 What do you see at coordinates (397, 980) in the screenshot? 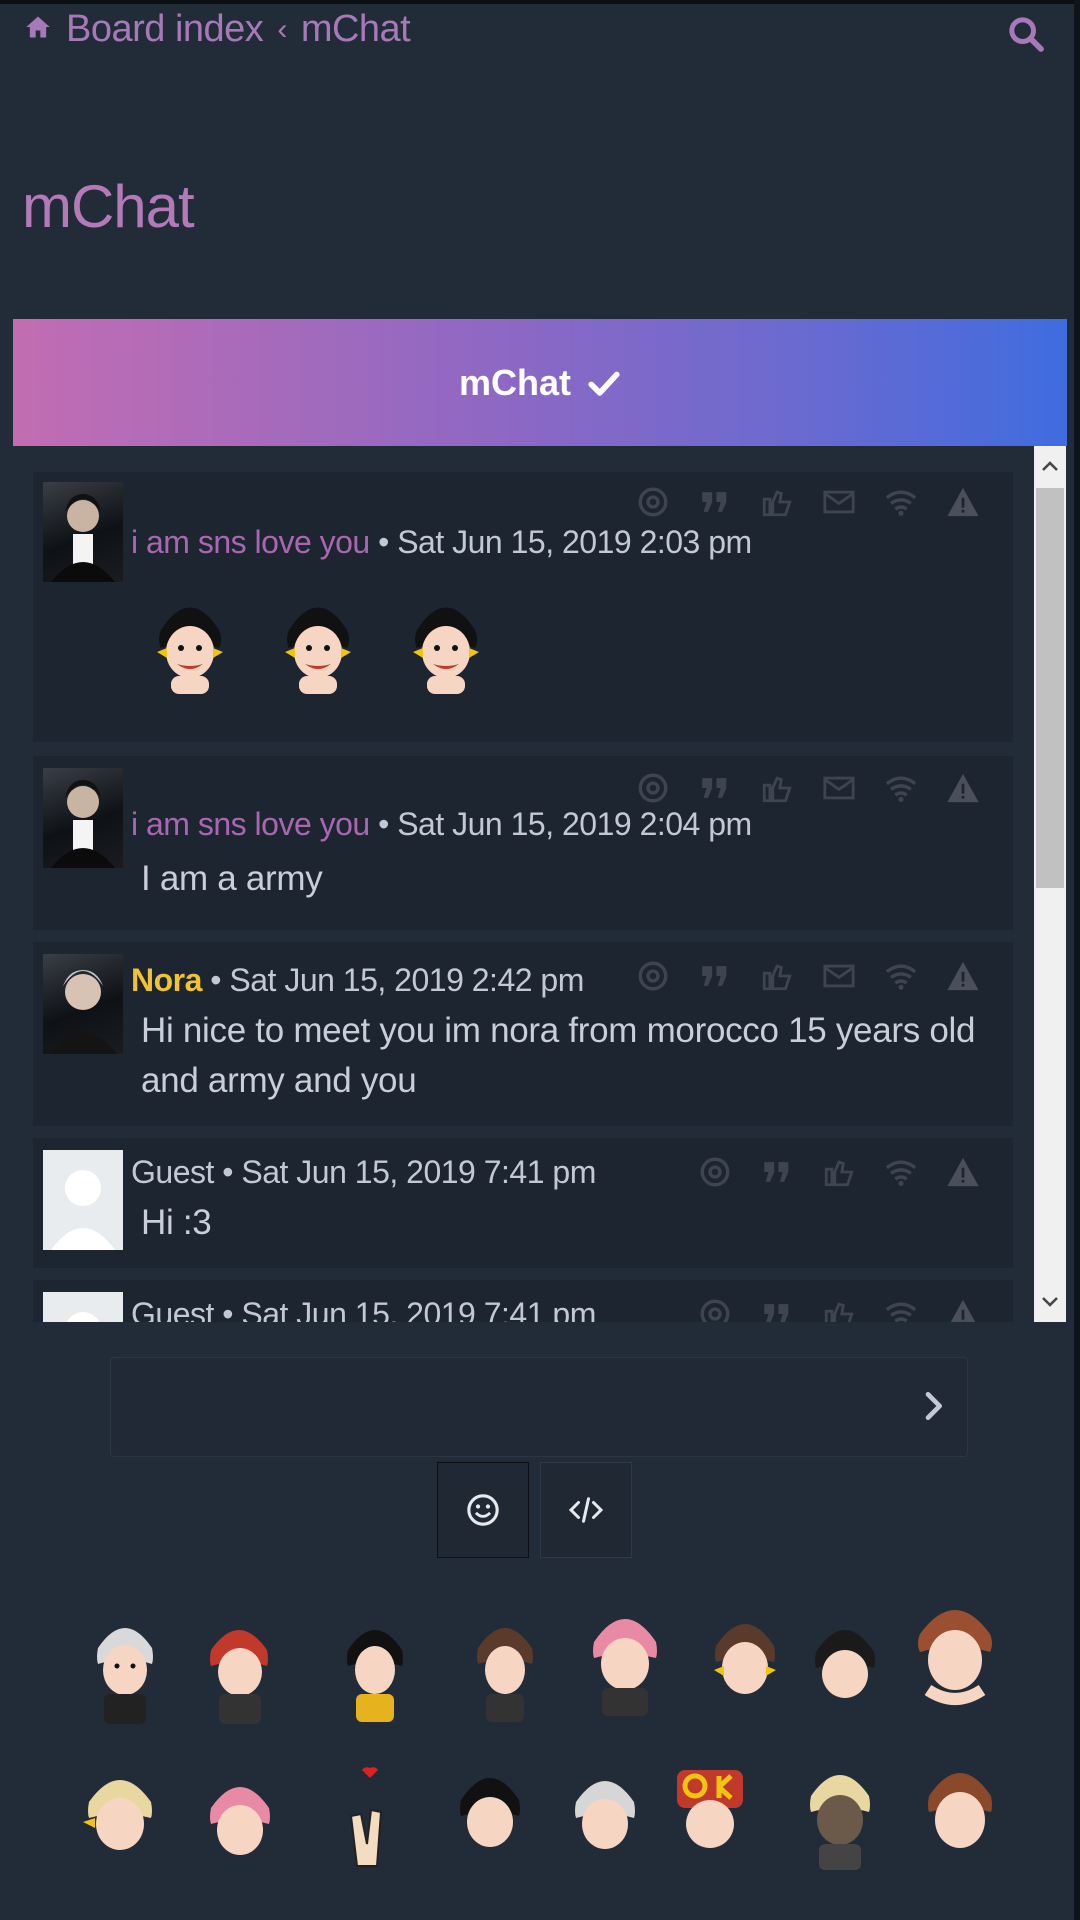
I see `timestamp: • Sat Jun 15, 2019 2:42 pm` at bounding box center [397, 980].